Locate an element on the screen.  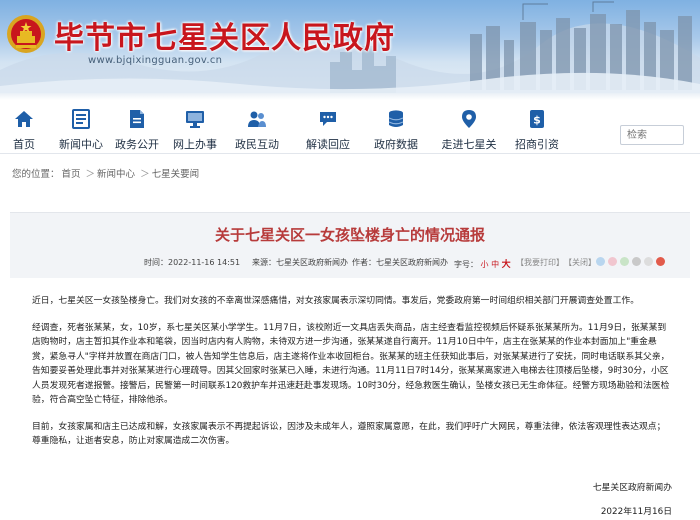
print-link: 【我要打印】 is located at coordinates (540, 262).